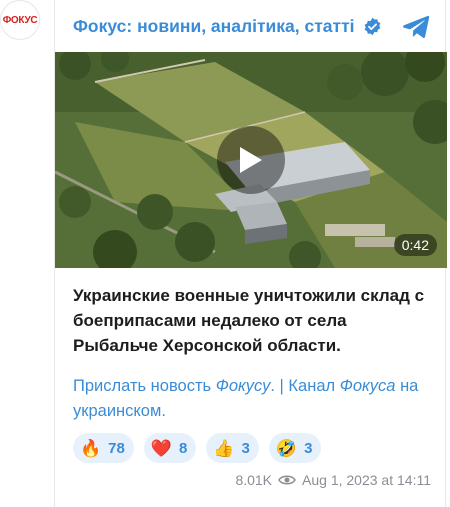 This screenshot has height=507, width=450. What do you see at coordinates (91, 448) in the screenshot?
I see `fire-icon: 🔥` at bounding box center [91, 448].